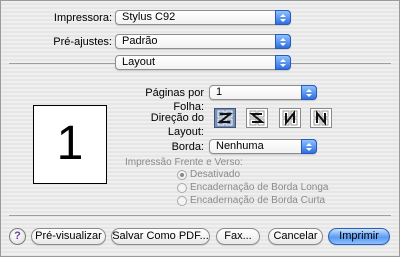  I want to click on printer-popup: Stylus C92, so click(203, 17).